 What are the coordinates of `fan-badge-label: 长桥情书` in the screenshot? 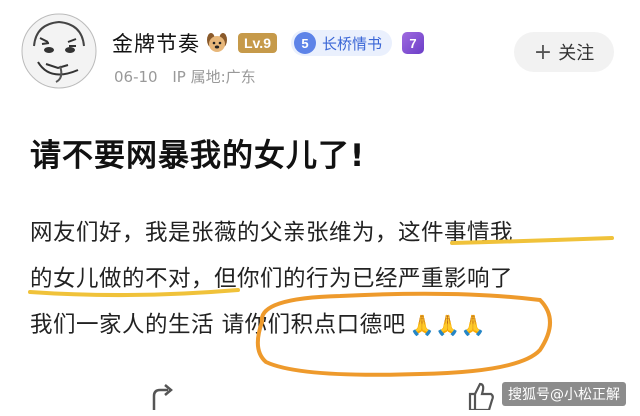 It's located at (351, 43).